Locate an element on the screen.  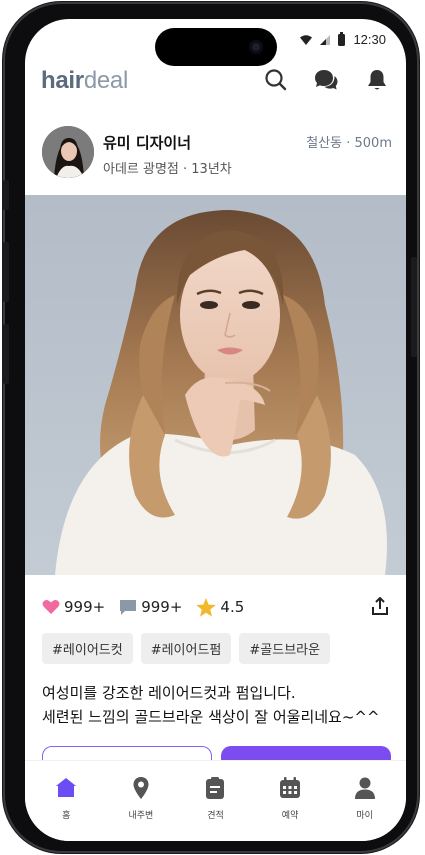
designer-avatar is located at coordinates (68, 152).